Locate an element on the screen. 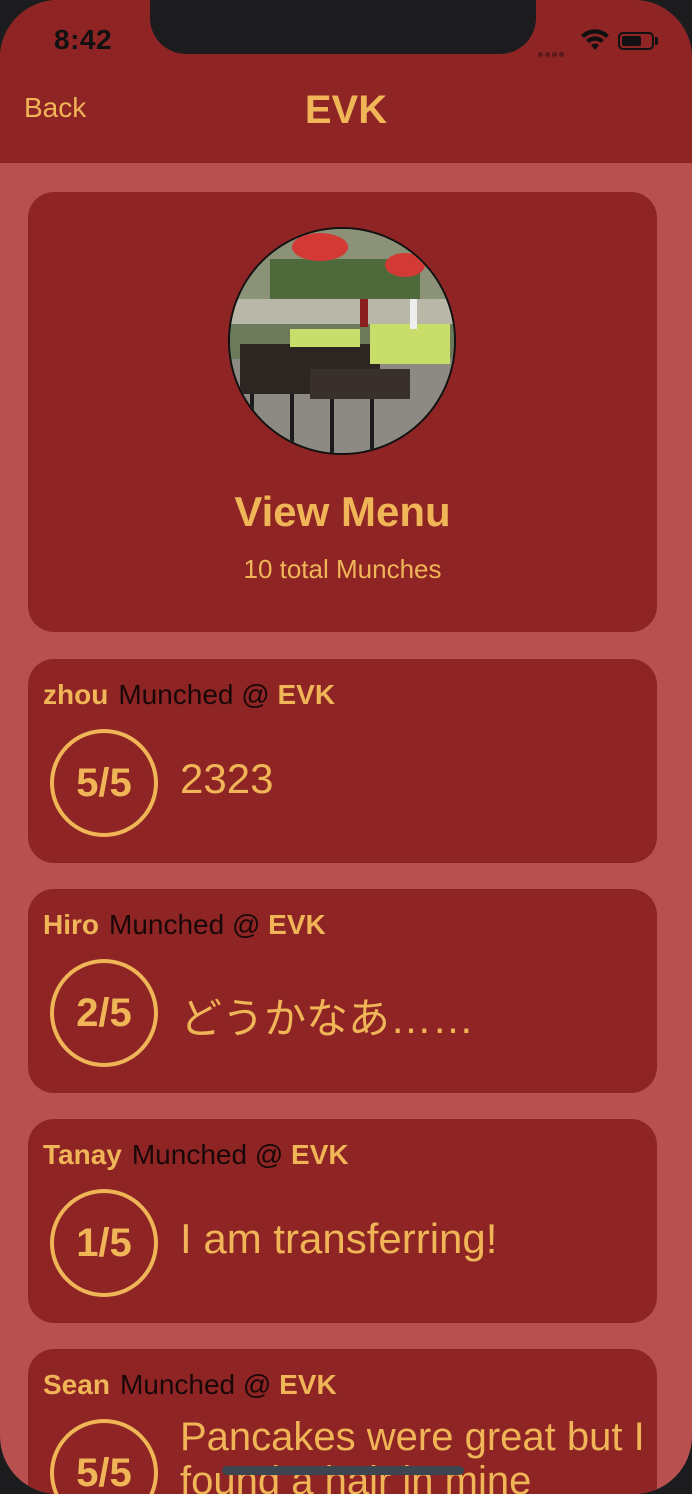 Image resolution: width=692 pixels, height=1494 pixels. review-username: Sean is located at coordinates (76, 1384).